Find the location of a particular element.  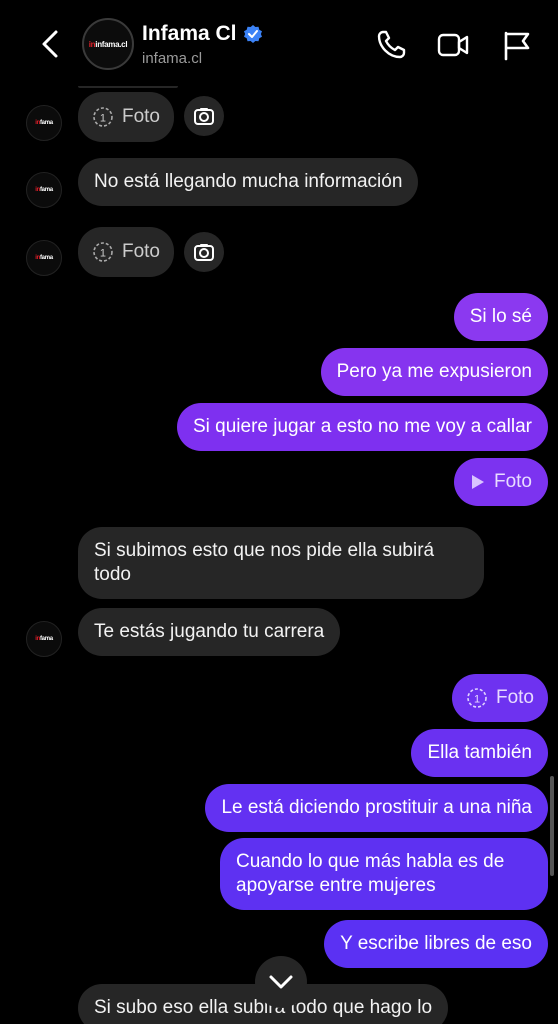

phone-icon is located at coordinates (391, 45).